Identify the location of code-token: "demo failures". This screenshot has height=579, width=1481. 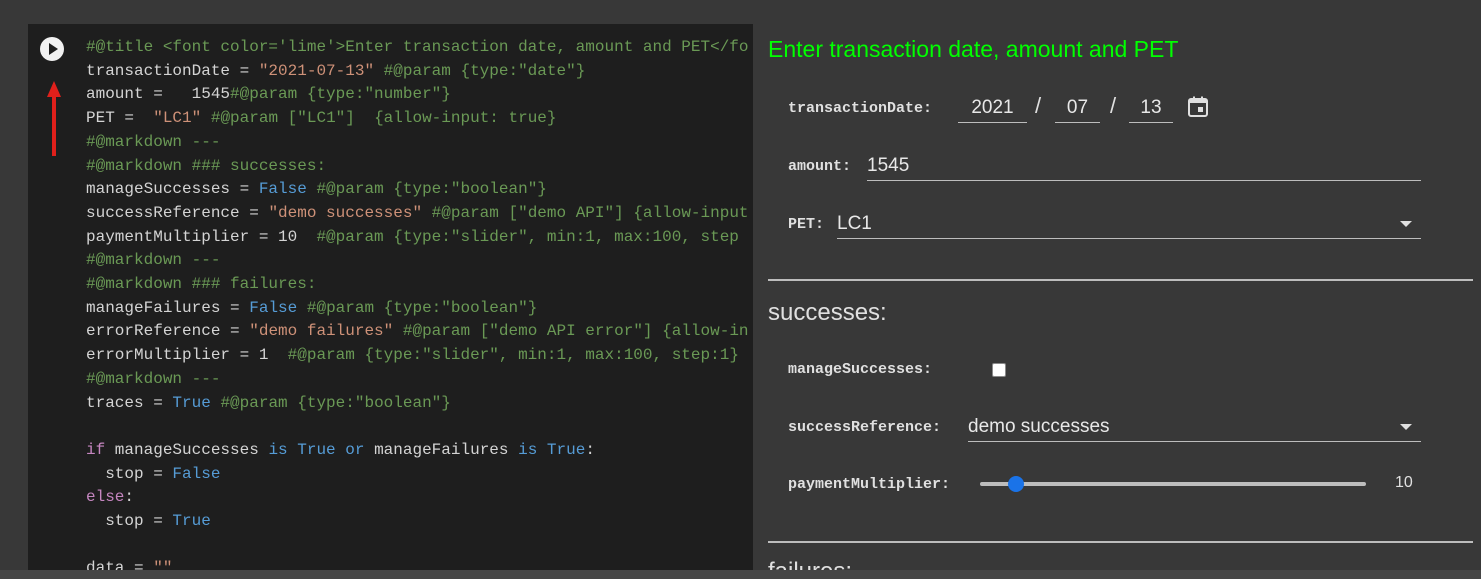
(321, 331).